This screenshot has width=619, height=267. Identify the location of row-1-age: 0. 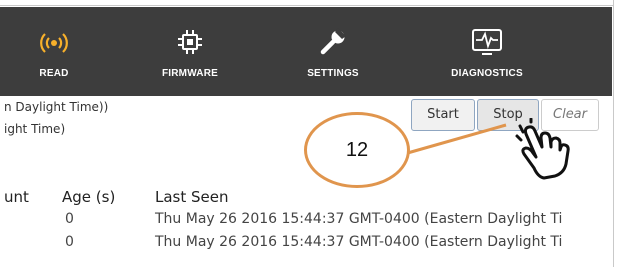
(69, 219).